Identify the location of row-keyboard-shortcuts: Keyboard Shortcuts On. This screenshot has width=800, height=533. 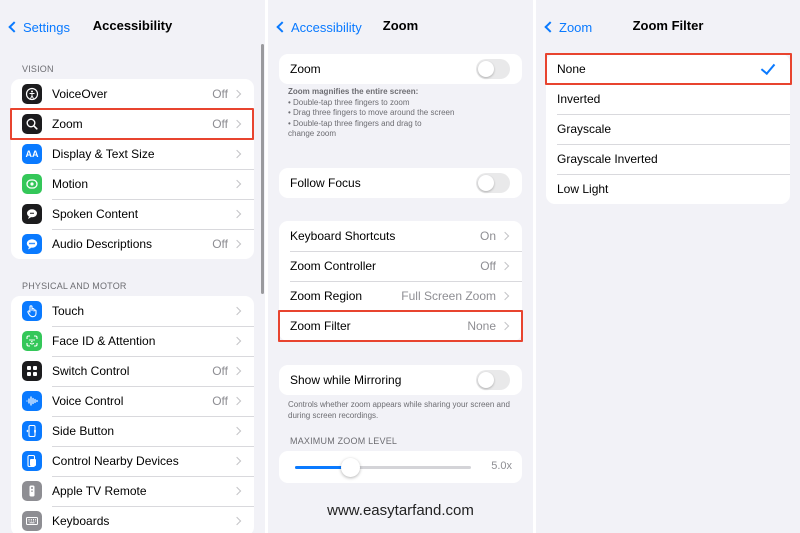
(400, 236).